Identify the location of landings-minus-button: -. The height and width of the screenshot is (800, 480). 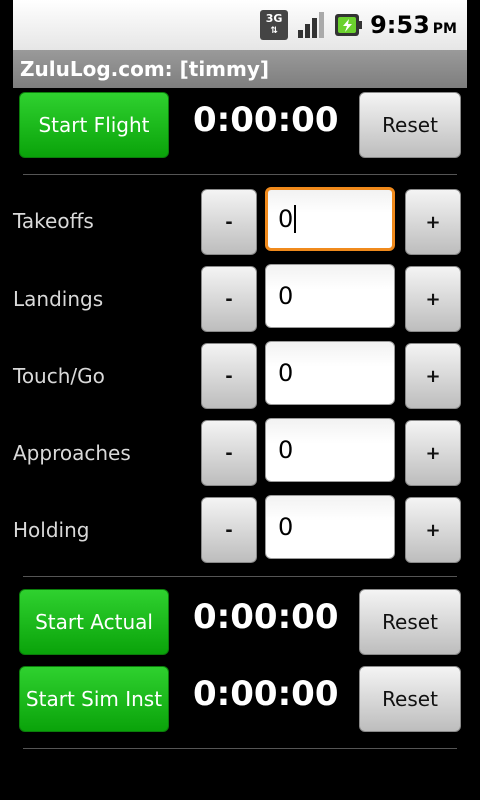
(229, 299).